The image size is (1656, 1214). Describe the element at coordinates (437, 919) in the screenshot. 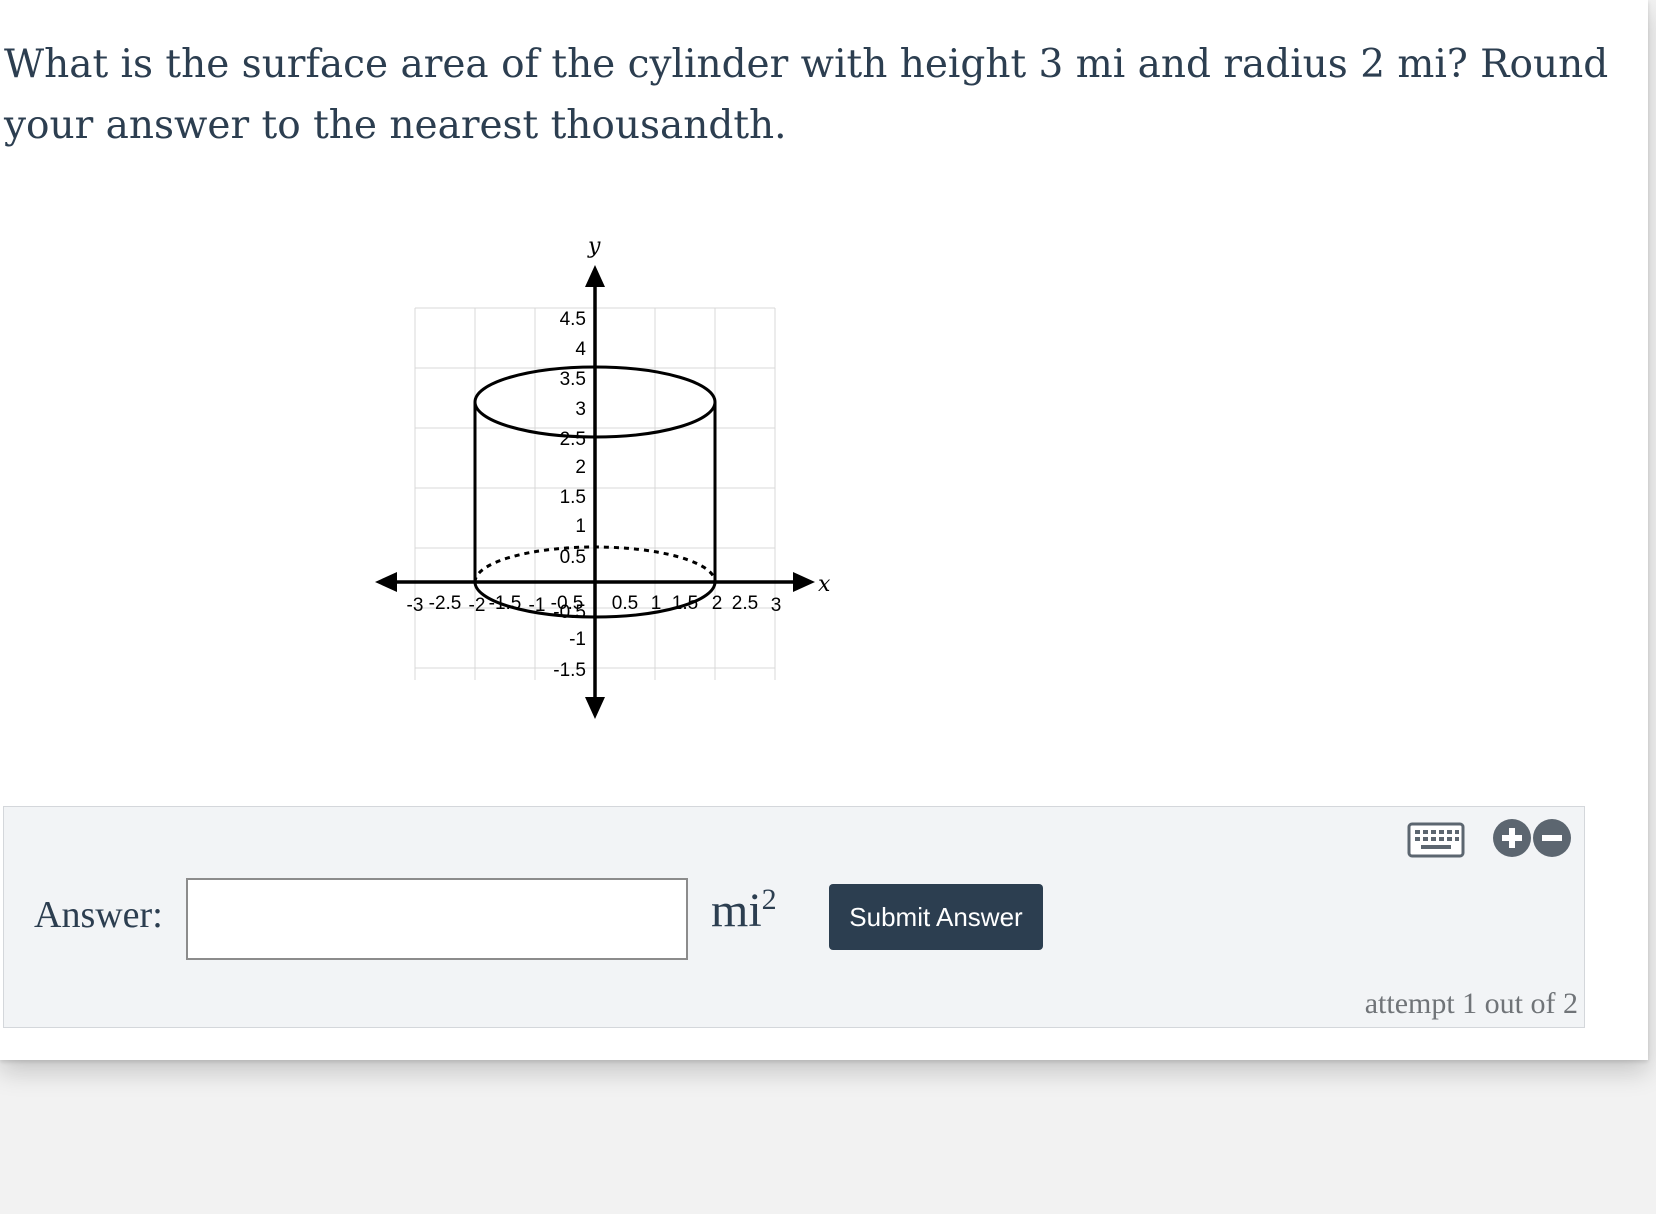

I see `answer-input` at that location.